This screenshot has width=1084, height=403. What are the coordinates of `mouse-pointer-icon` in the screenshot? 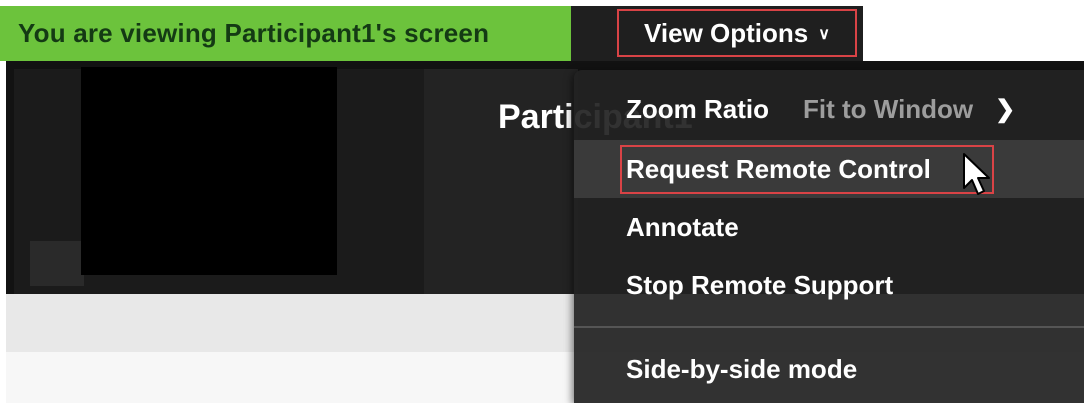 It's located at (976, 174).